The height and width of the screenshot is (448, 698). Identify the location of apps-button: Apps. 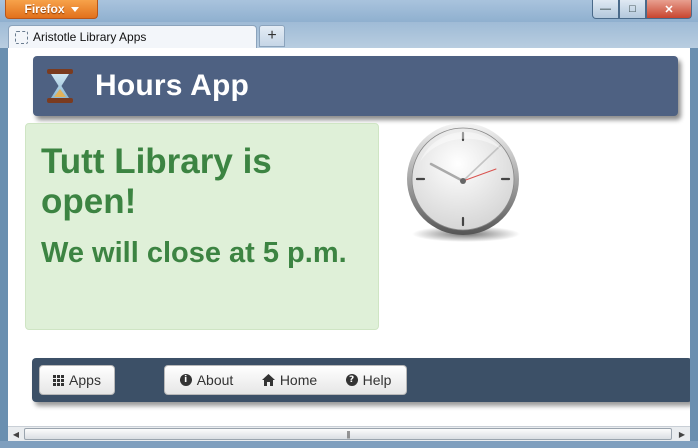
(77, 380).